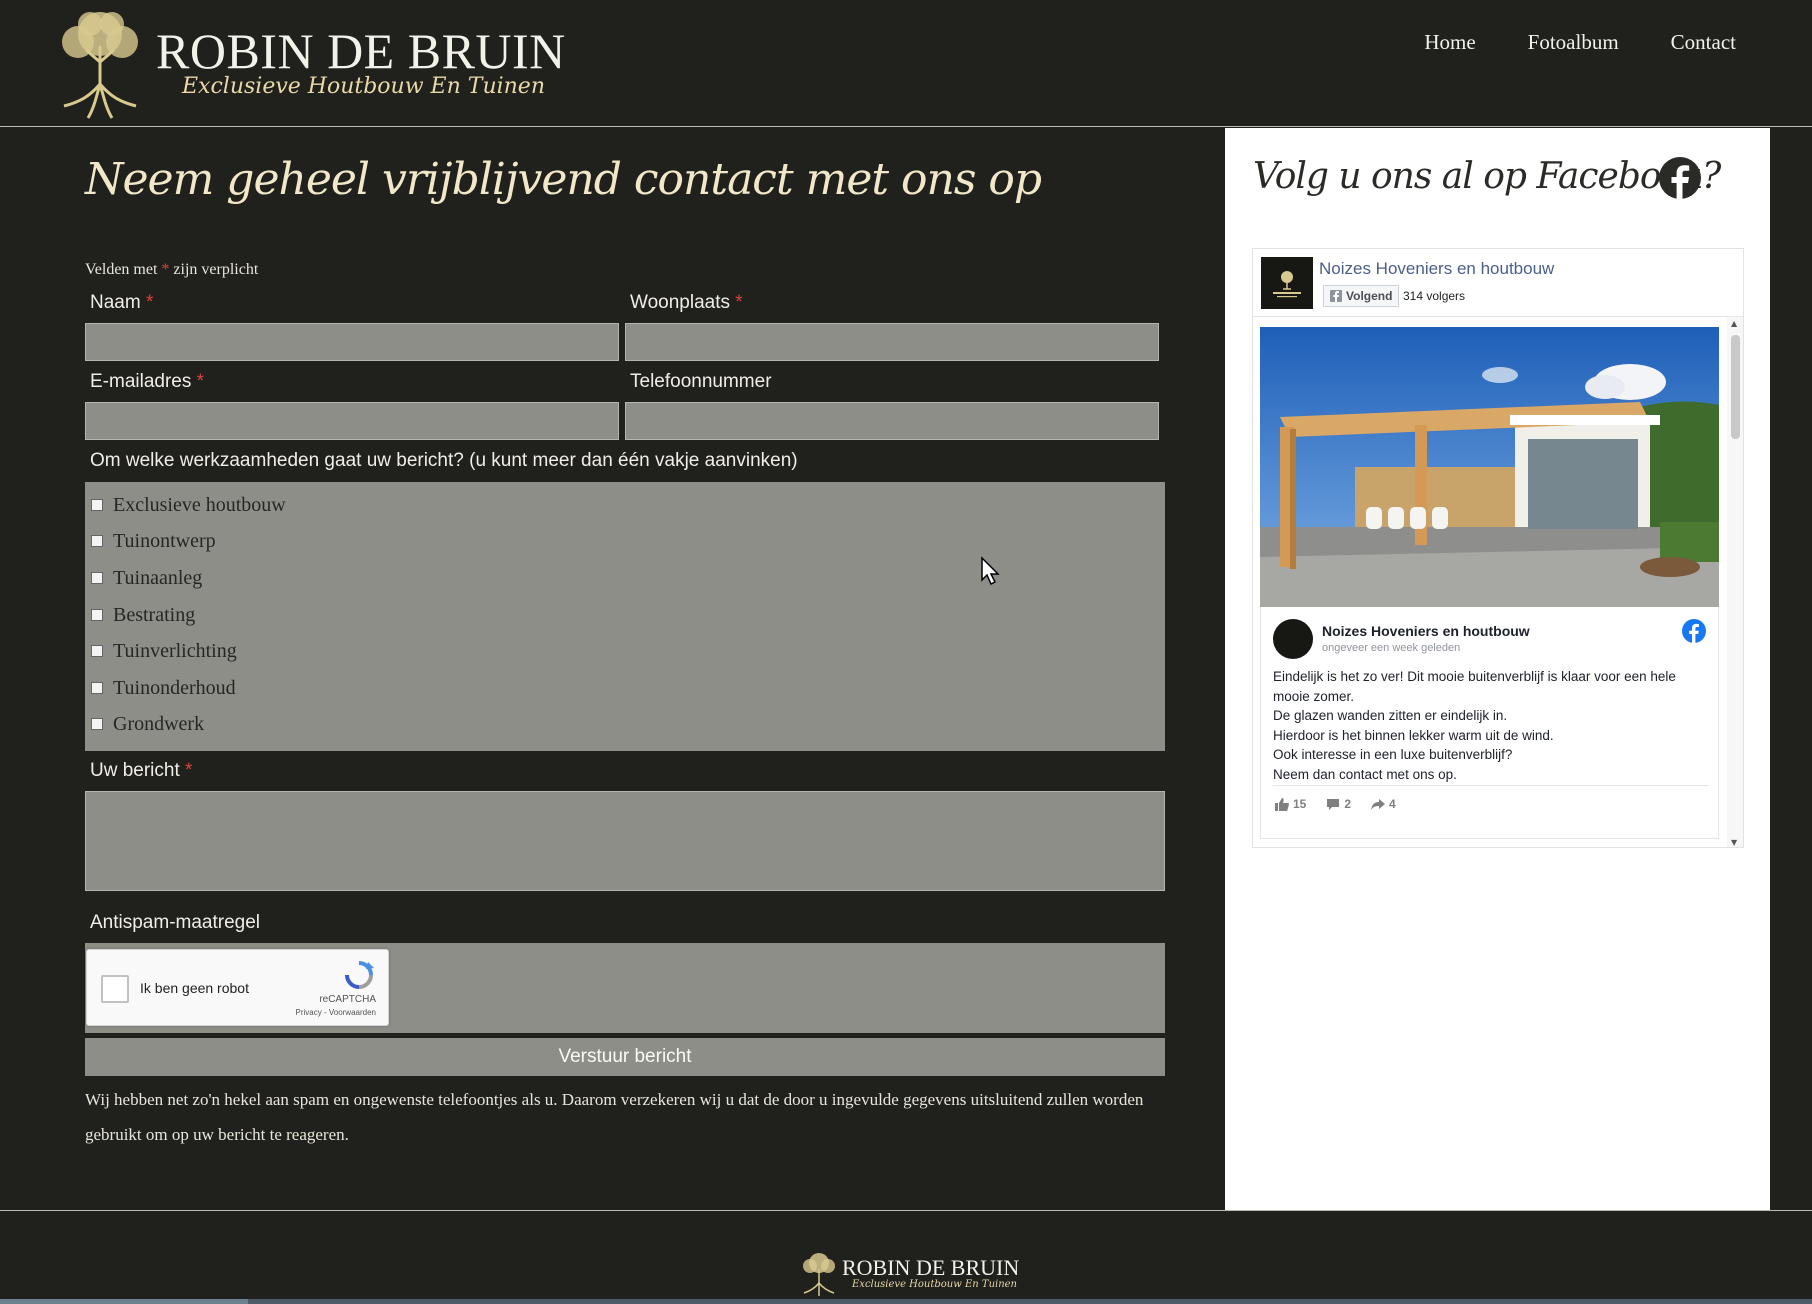 This screenshot has height=1304, width=1812. Describe the element at coordinates (1290, 804) in the screenshot. I see `like-count: 15` at that location.